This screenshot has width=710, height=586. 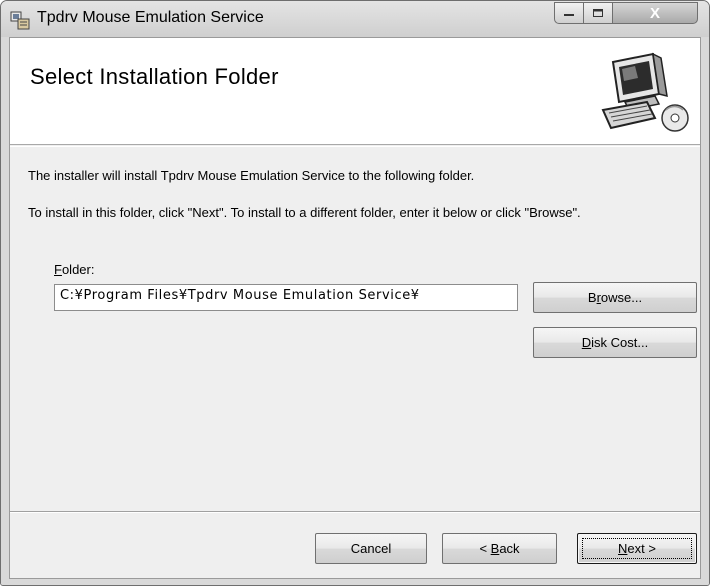 I want to click on minimize-button, so click(x=568, y=13).